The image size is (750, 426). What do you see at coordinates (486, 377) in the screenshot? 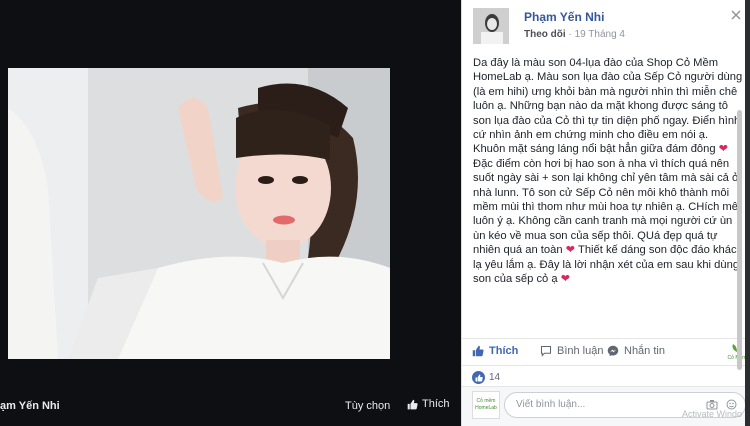
I see `reaction-summary: 14` at bounding box center [486, 377].